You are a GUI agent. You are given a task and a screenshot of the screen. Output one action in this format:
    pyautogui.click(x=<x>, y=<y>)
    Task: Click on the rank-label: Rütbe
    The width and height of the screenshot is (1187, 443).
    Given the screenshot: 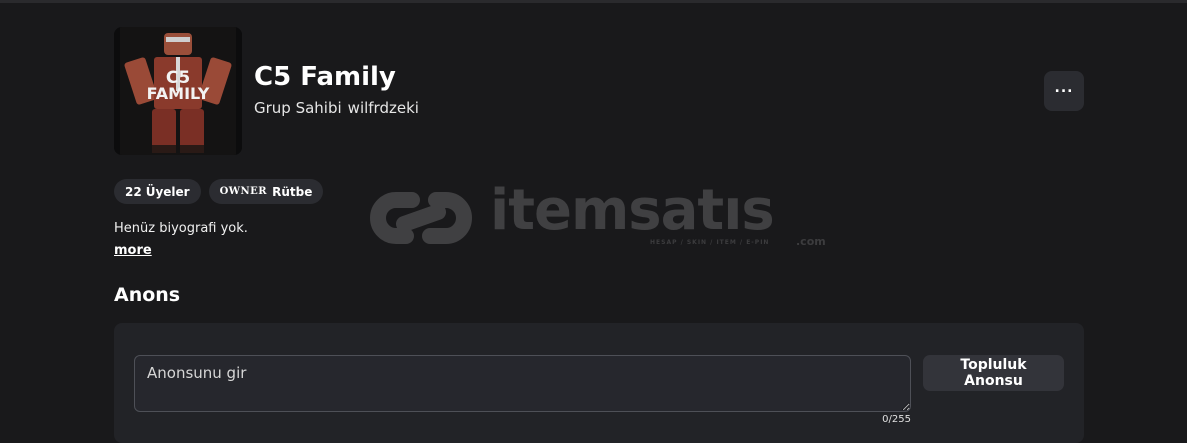 What is the action you would take?
    pyautogui.click(x=292, y=191)
    